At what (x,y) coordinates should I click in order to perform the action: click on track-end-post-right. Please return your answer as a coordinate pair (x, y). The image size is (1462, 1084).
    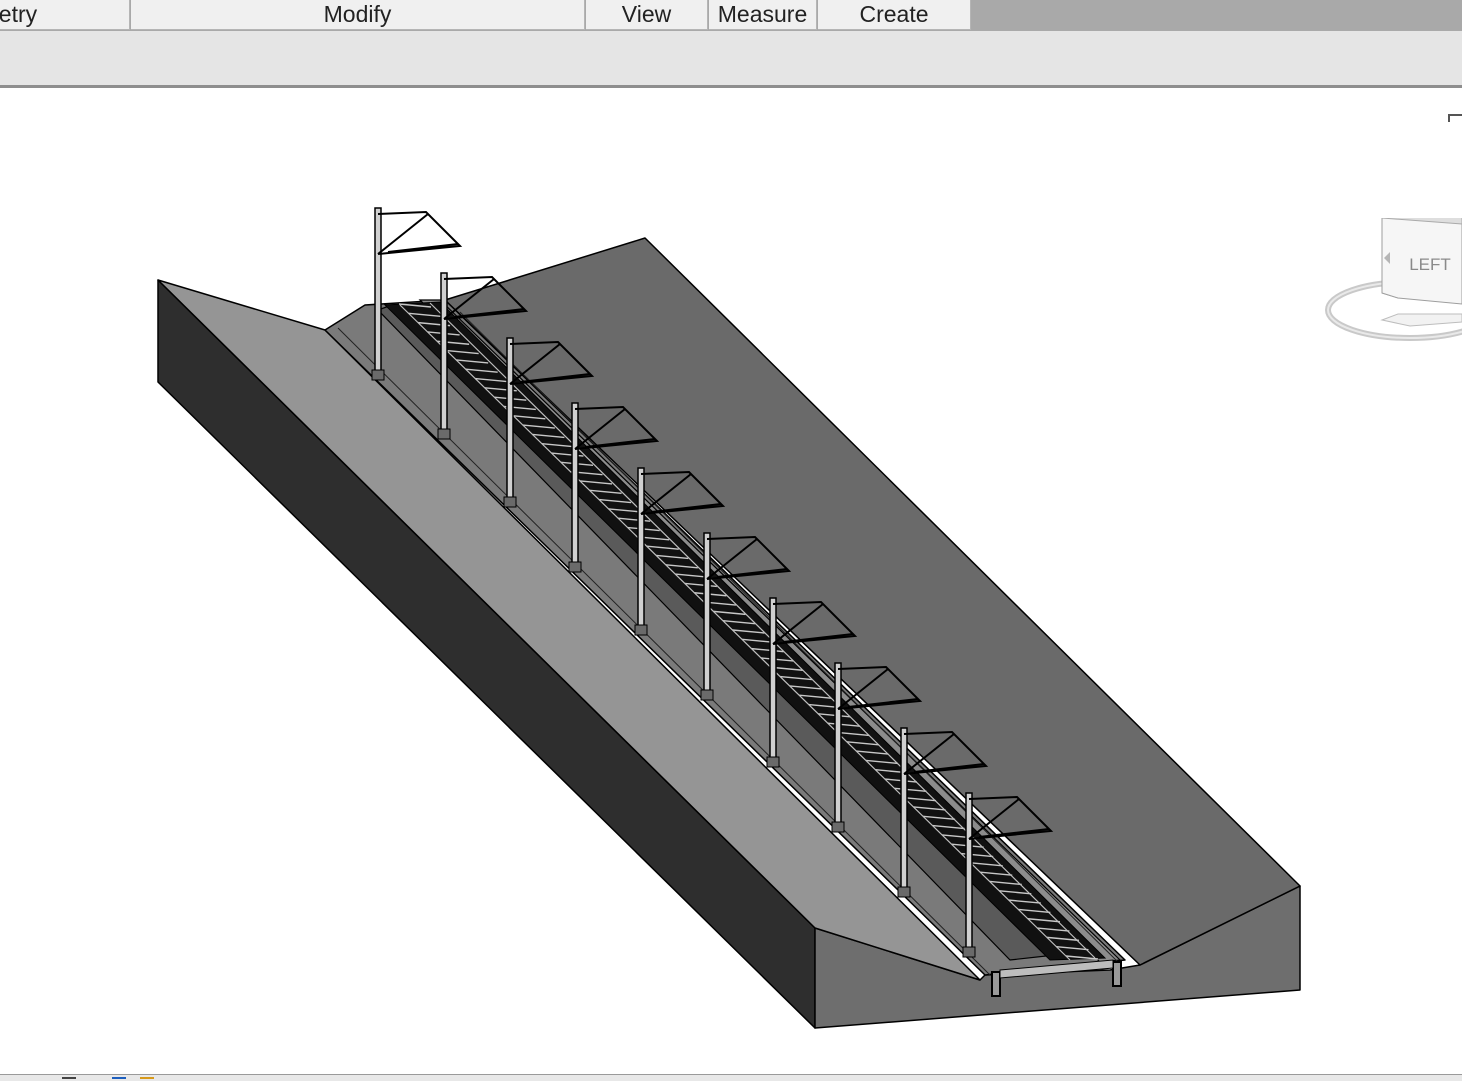
    Looking at the image, I should click on (1117, 974).